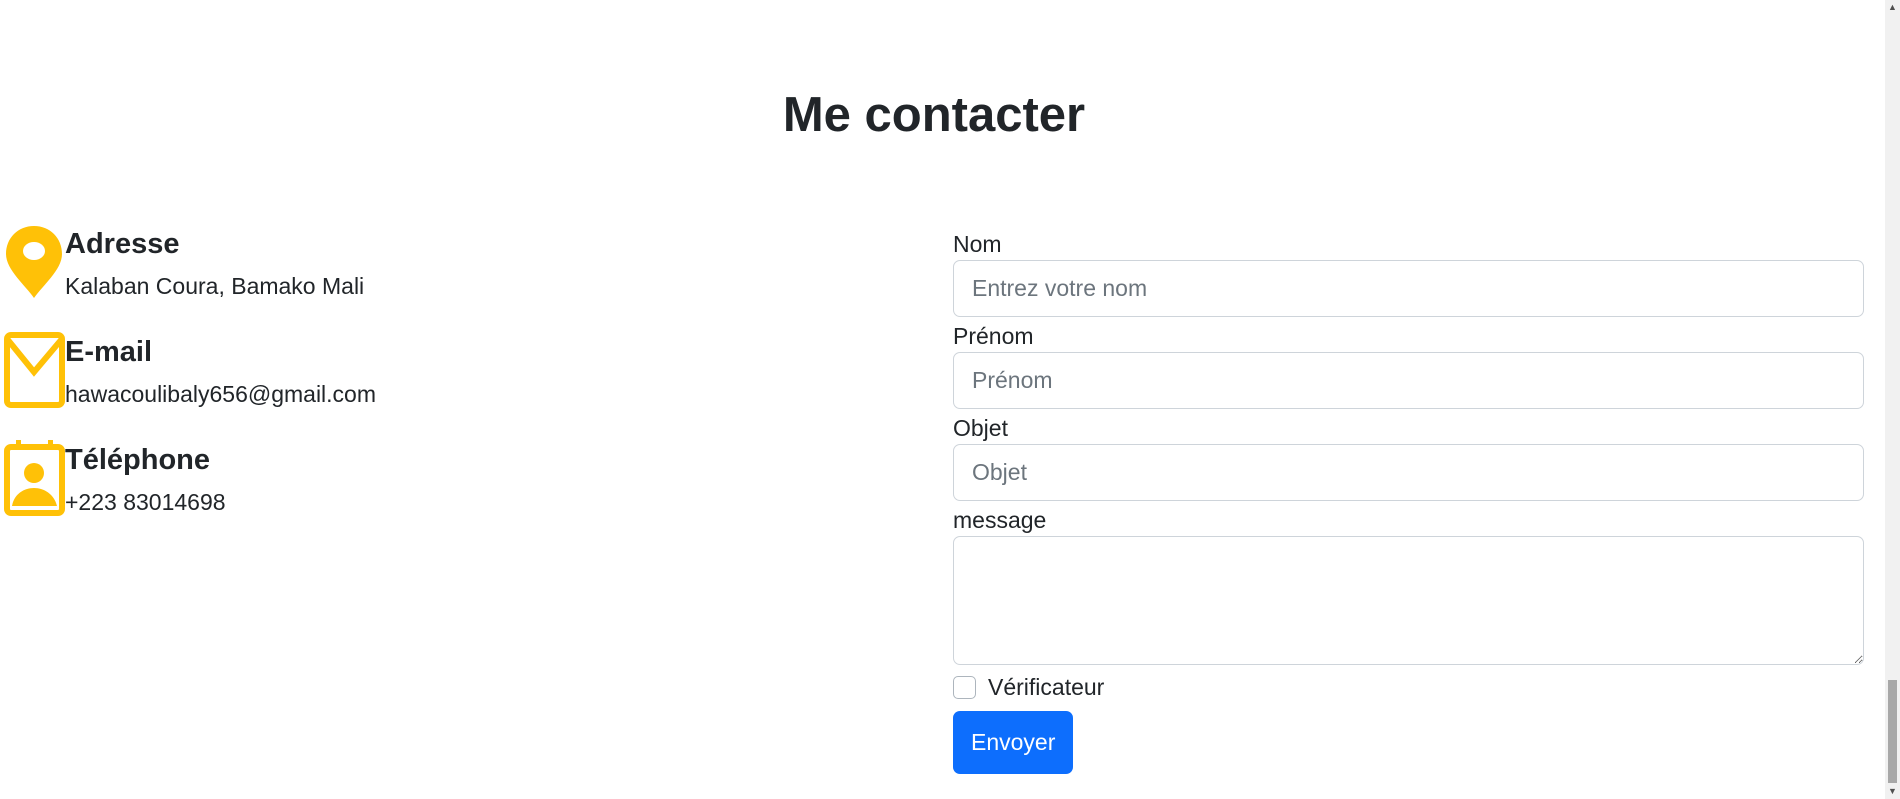 The image size is (1900, 799). I want to click on prenom-input, so click(1408, 380).